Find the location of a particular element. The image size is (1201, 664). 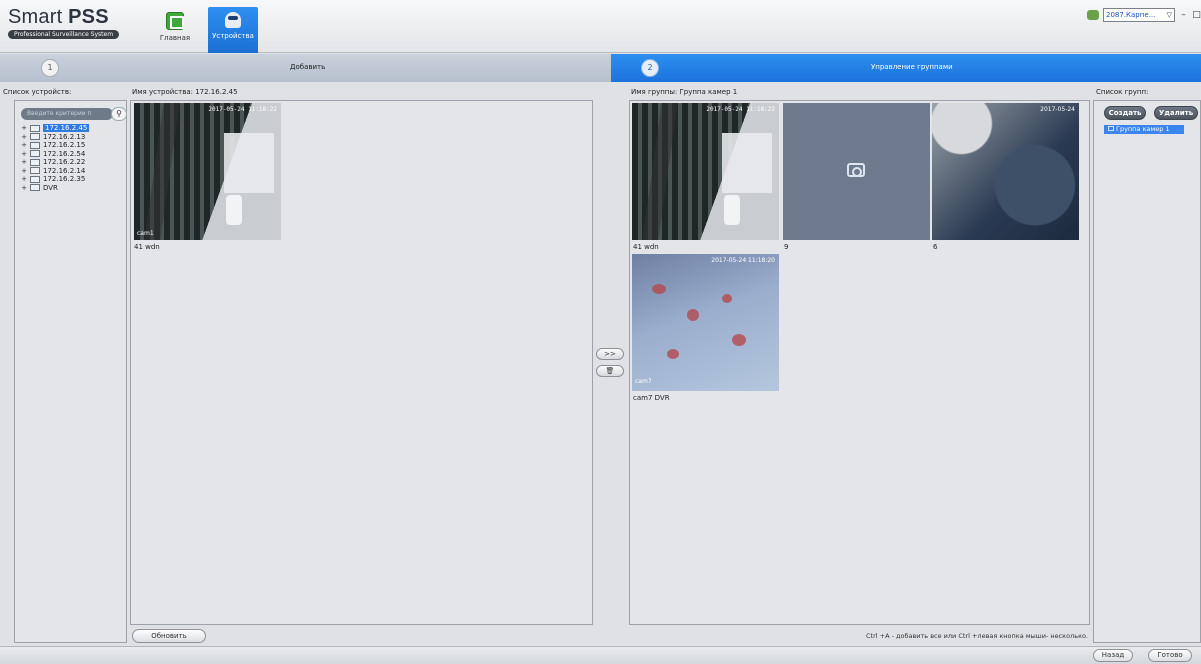

osd-timestamp: 2017-05-24 11:18:20 is located at coordinates (743, 260).